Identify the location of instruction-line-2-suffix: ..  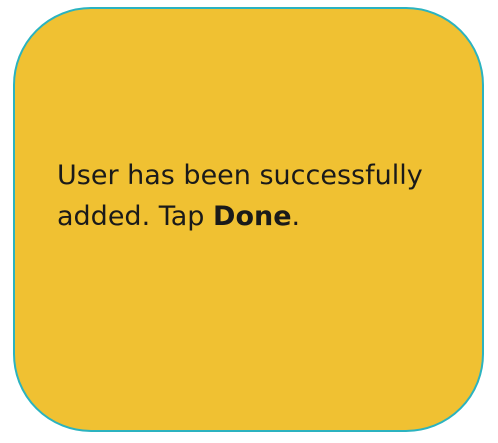
(296, 216).